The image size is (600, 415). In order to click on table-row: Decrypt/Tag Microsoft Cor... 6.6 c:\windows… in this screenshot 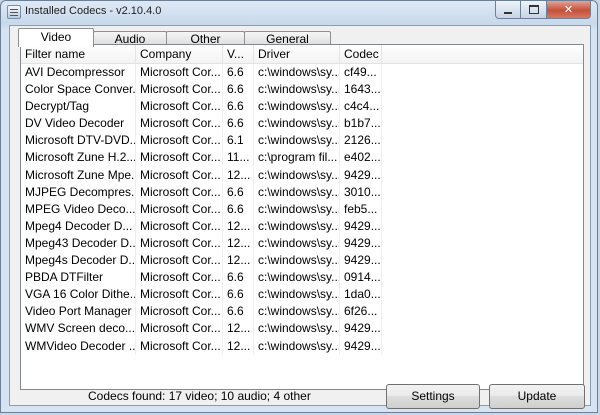, I will do `click(302, 107)`.